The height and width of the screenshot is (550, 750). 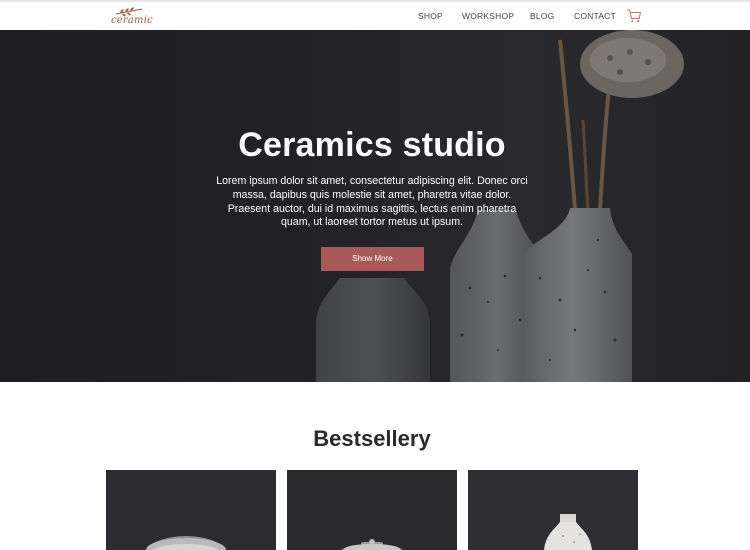 What do you see at coordinates (132, 20) in the screenshot?
I see `brand-name: ceramic` at bounding box center [132, 20].